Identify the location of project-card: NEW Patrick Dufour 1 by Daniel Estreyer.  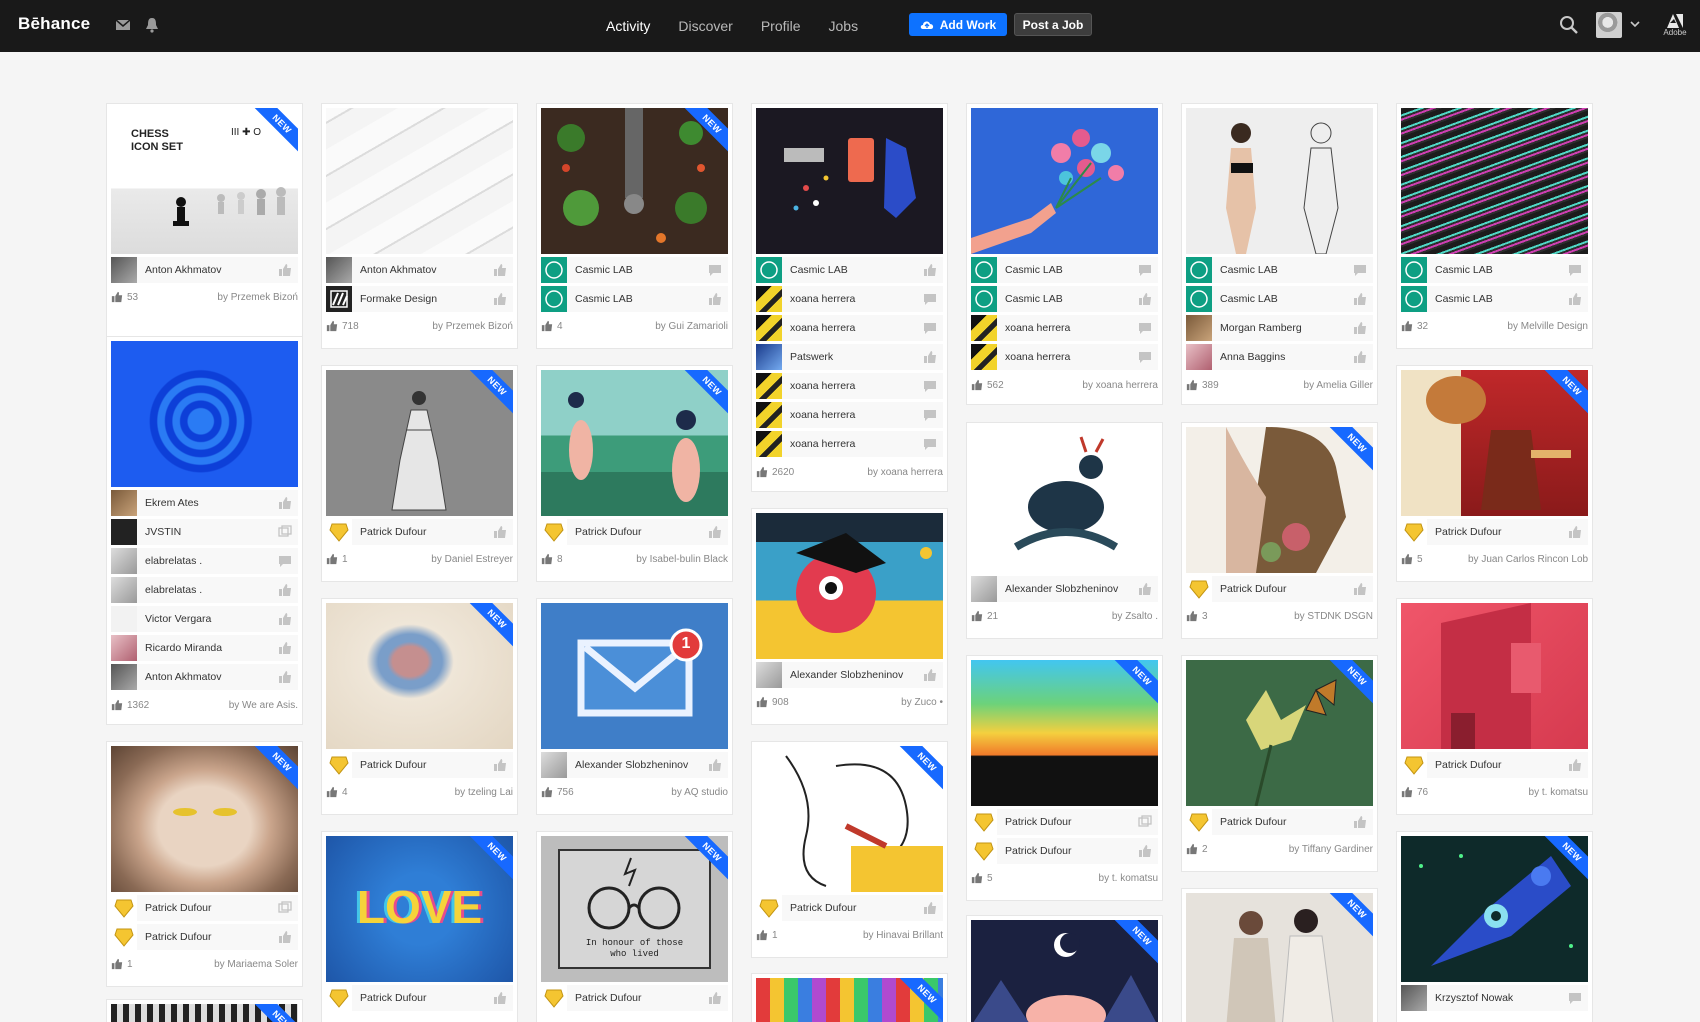
(419, 473).